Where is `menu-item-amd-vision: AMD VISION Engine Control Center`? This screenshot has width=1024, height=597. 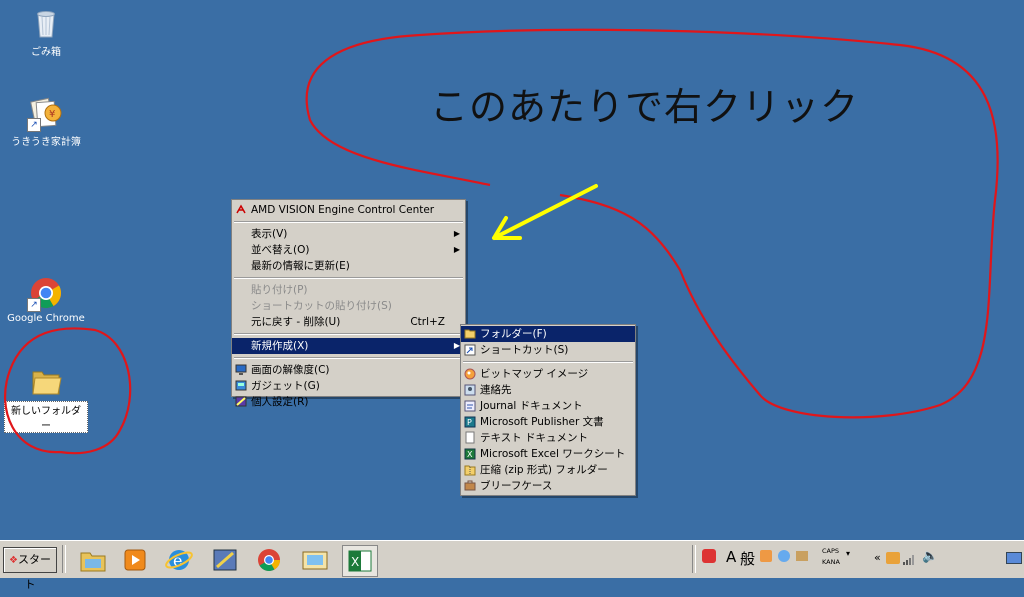
menu-item-amd-vision: AMD VISION Engine Control Center is located at coordinates (348, 210).